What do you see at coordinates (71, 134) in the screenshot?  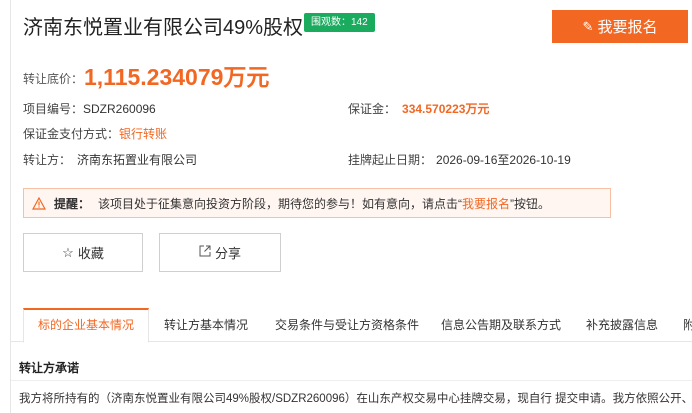 I see `payment-label: 保证金支付方式：` at bounding box center [71, 134].